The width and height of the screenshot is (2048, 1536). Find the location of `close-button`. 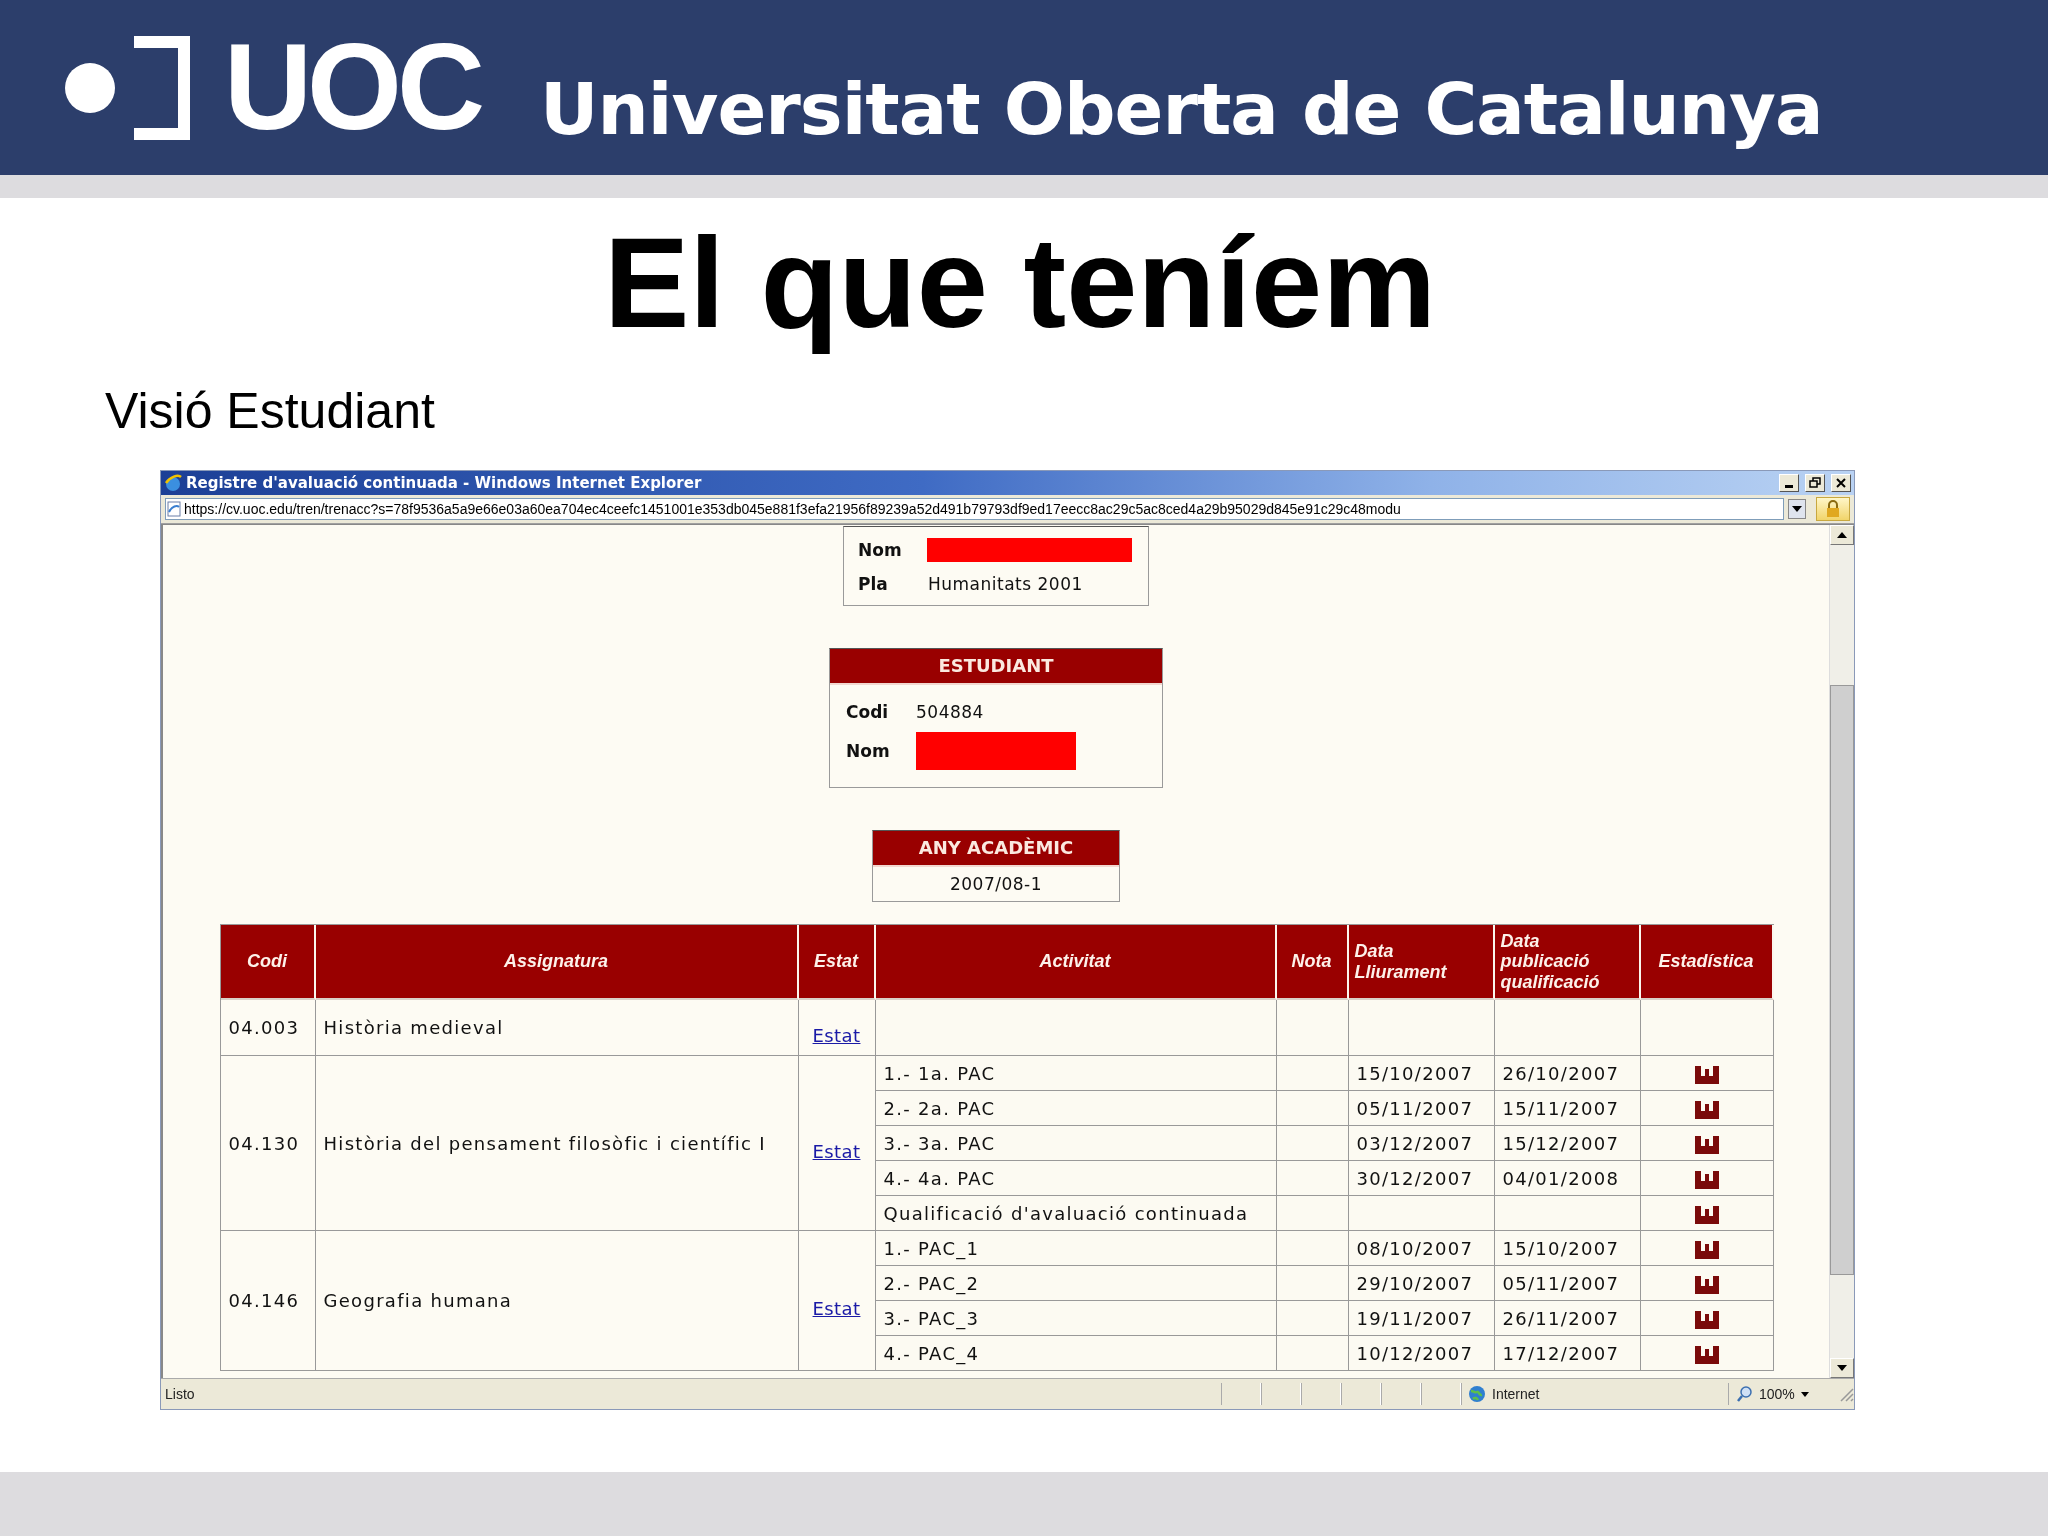

close-button is located at coordinates (1841, 483).